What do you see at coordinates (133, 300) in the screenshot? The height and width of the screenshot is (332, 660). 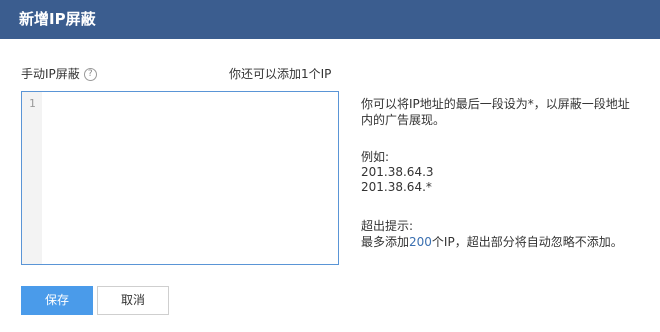 I see `cancel-button: 取消` at bounding box center [133, 300].